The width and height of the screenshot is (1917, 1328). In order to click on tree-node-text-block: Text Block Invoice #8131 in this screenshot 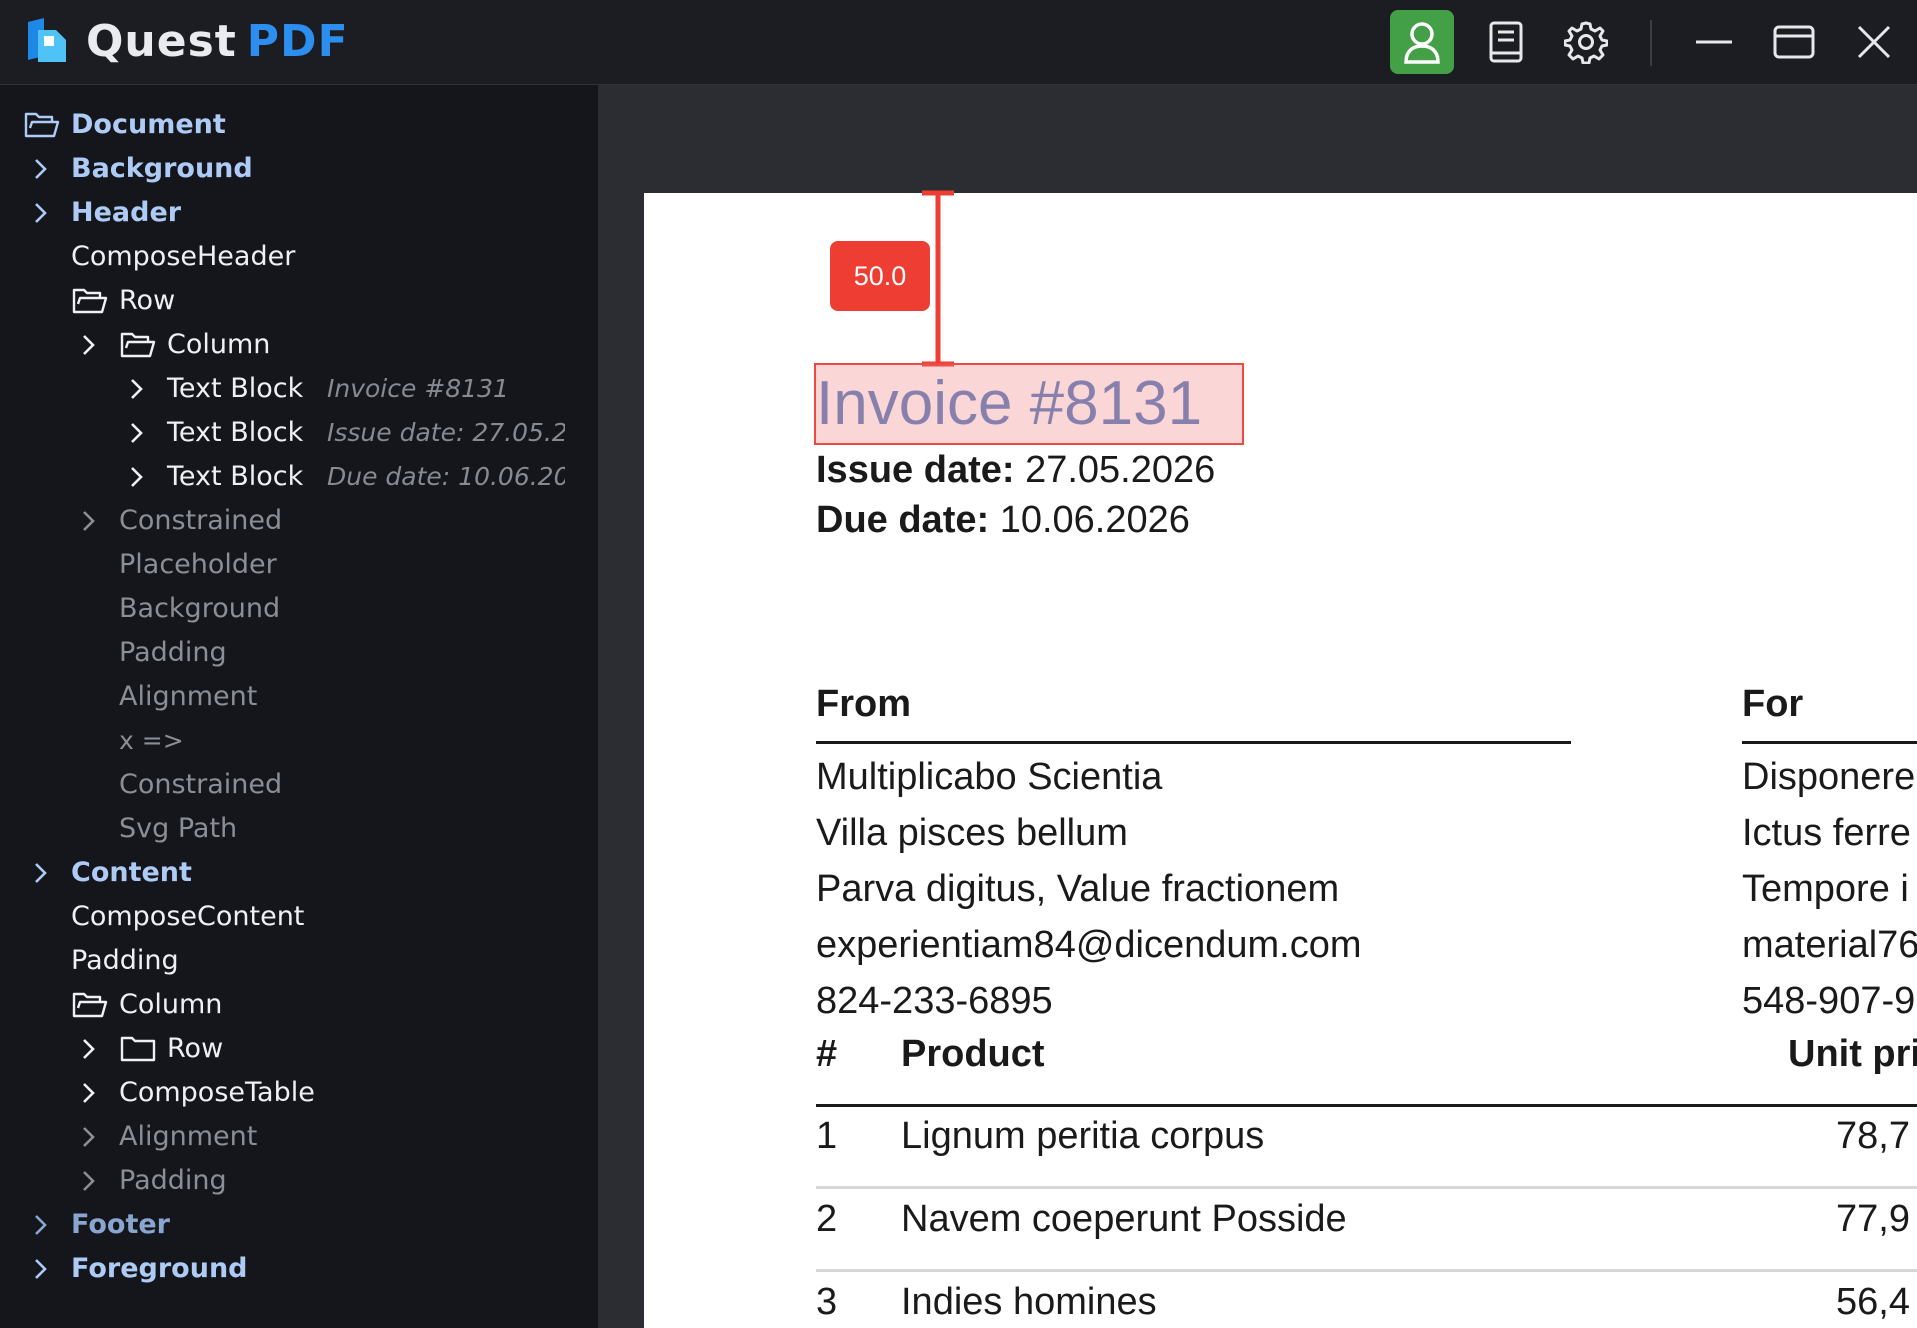, I will do `click(299, 389)`.